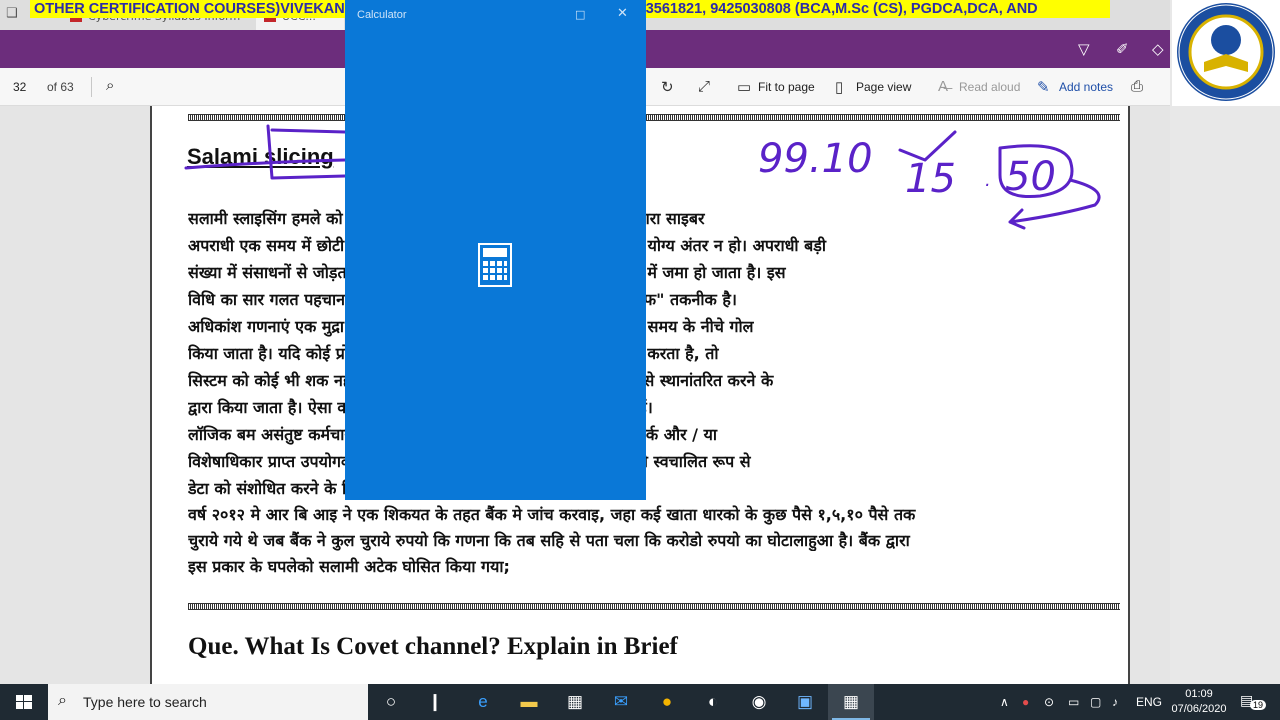 The image size is (1280, 720). What do you see at coordinates (1049, 702) in the screenshot?
I see `tray-app-icon: ⊙` at bounding box center [1049, 702].